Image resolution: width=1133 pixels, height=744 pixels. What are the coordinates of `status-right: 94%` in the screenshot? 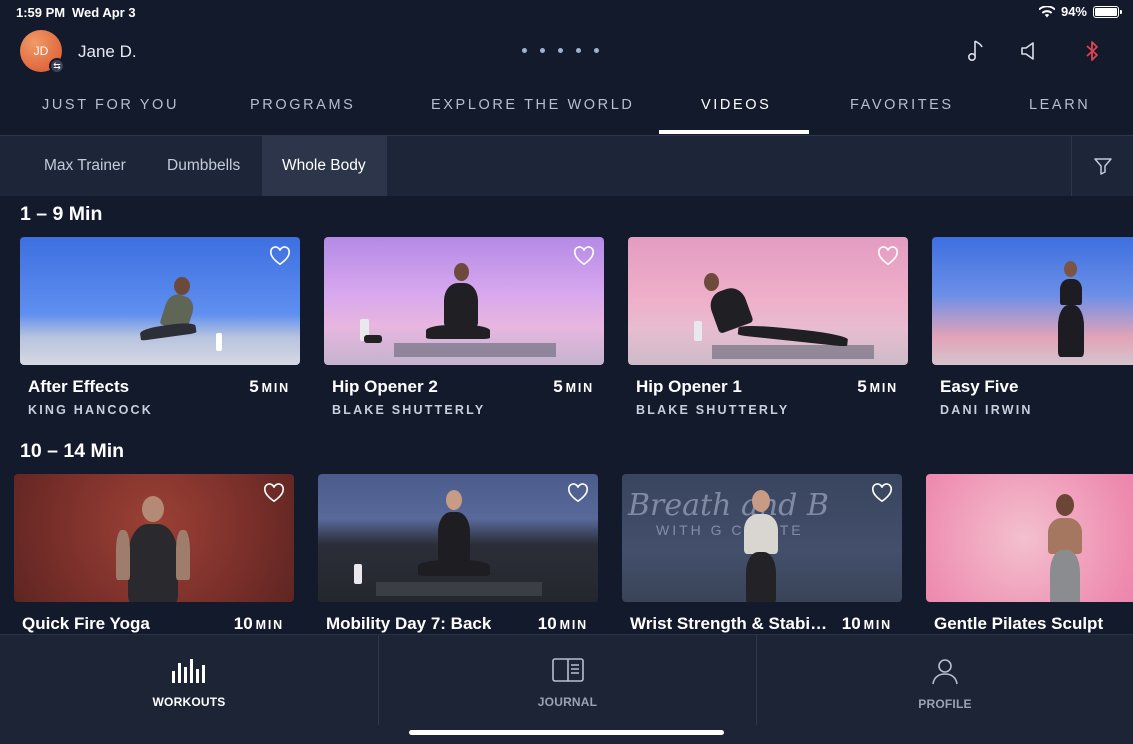 It's located at (1080, 11).